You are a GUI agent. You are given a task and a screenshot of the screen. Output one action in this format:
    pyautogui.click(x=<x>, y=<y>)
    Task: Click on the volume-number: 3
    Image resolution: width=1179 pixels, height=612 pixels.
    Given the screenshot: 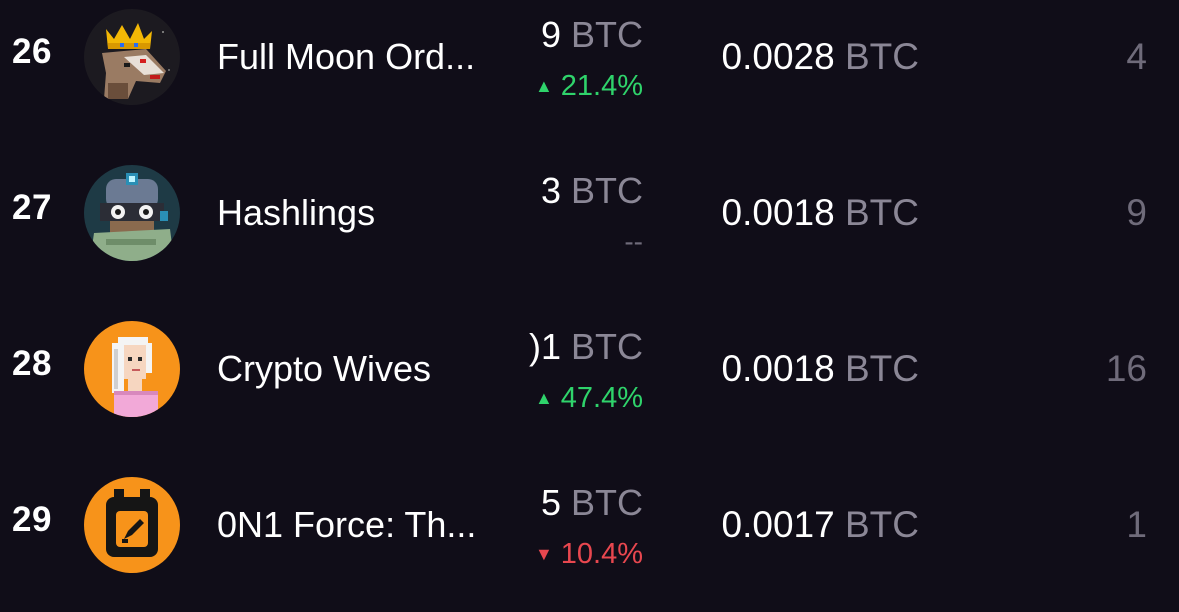 What is the action you would take?
    pyautogui.click(x=550, y=190)
    